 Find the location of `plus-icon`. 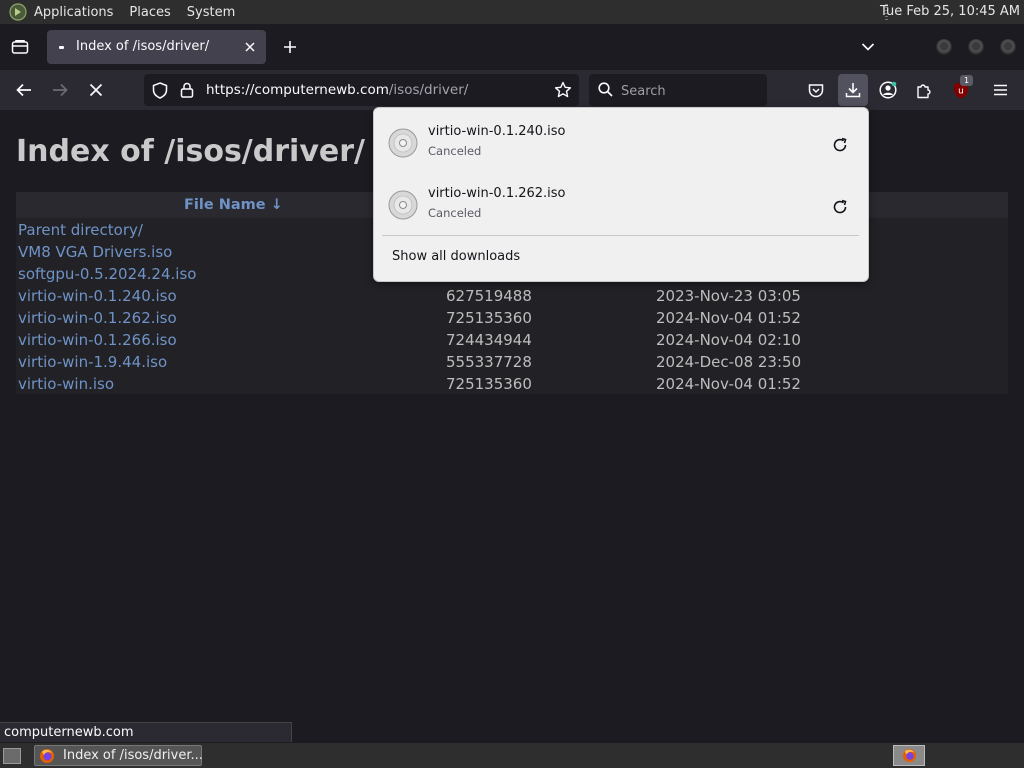

plus-icon is located at coordinates (290, 47).